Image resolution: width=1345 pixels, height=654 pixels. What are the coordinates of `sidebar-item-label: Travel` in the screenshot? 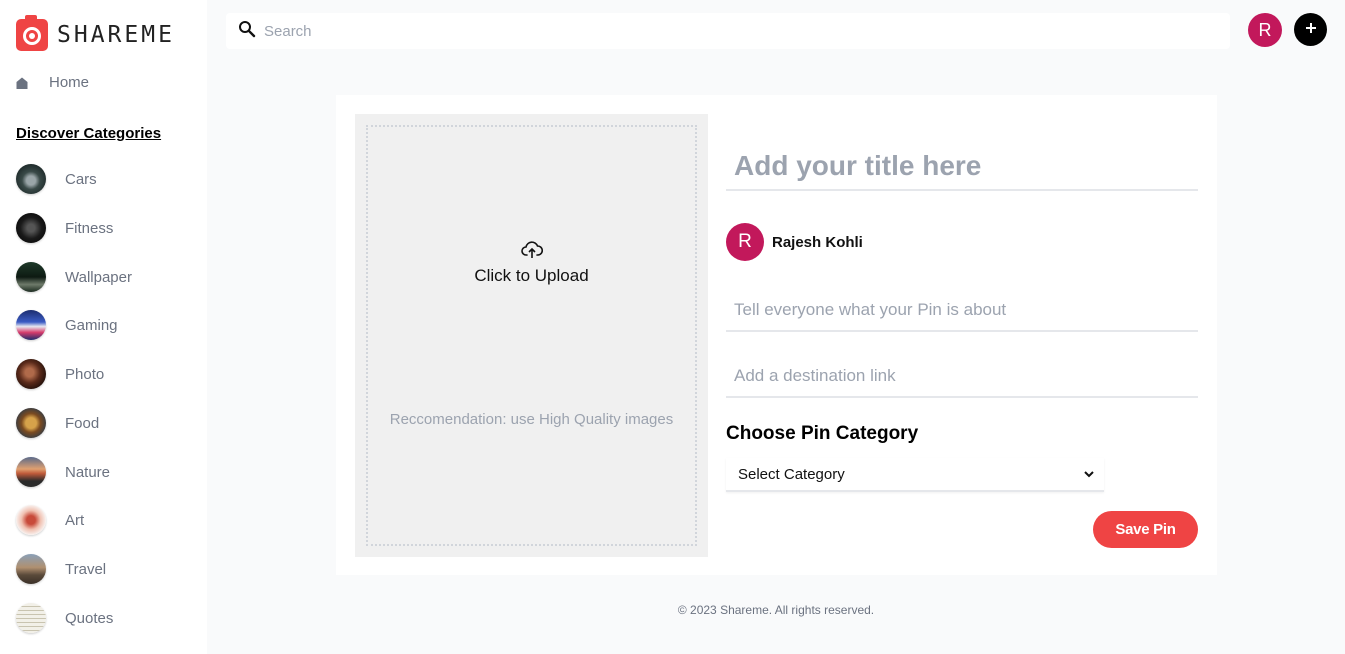 It's located at (86, 569).